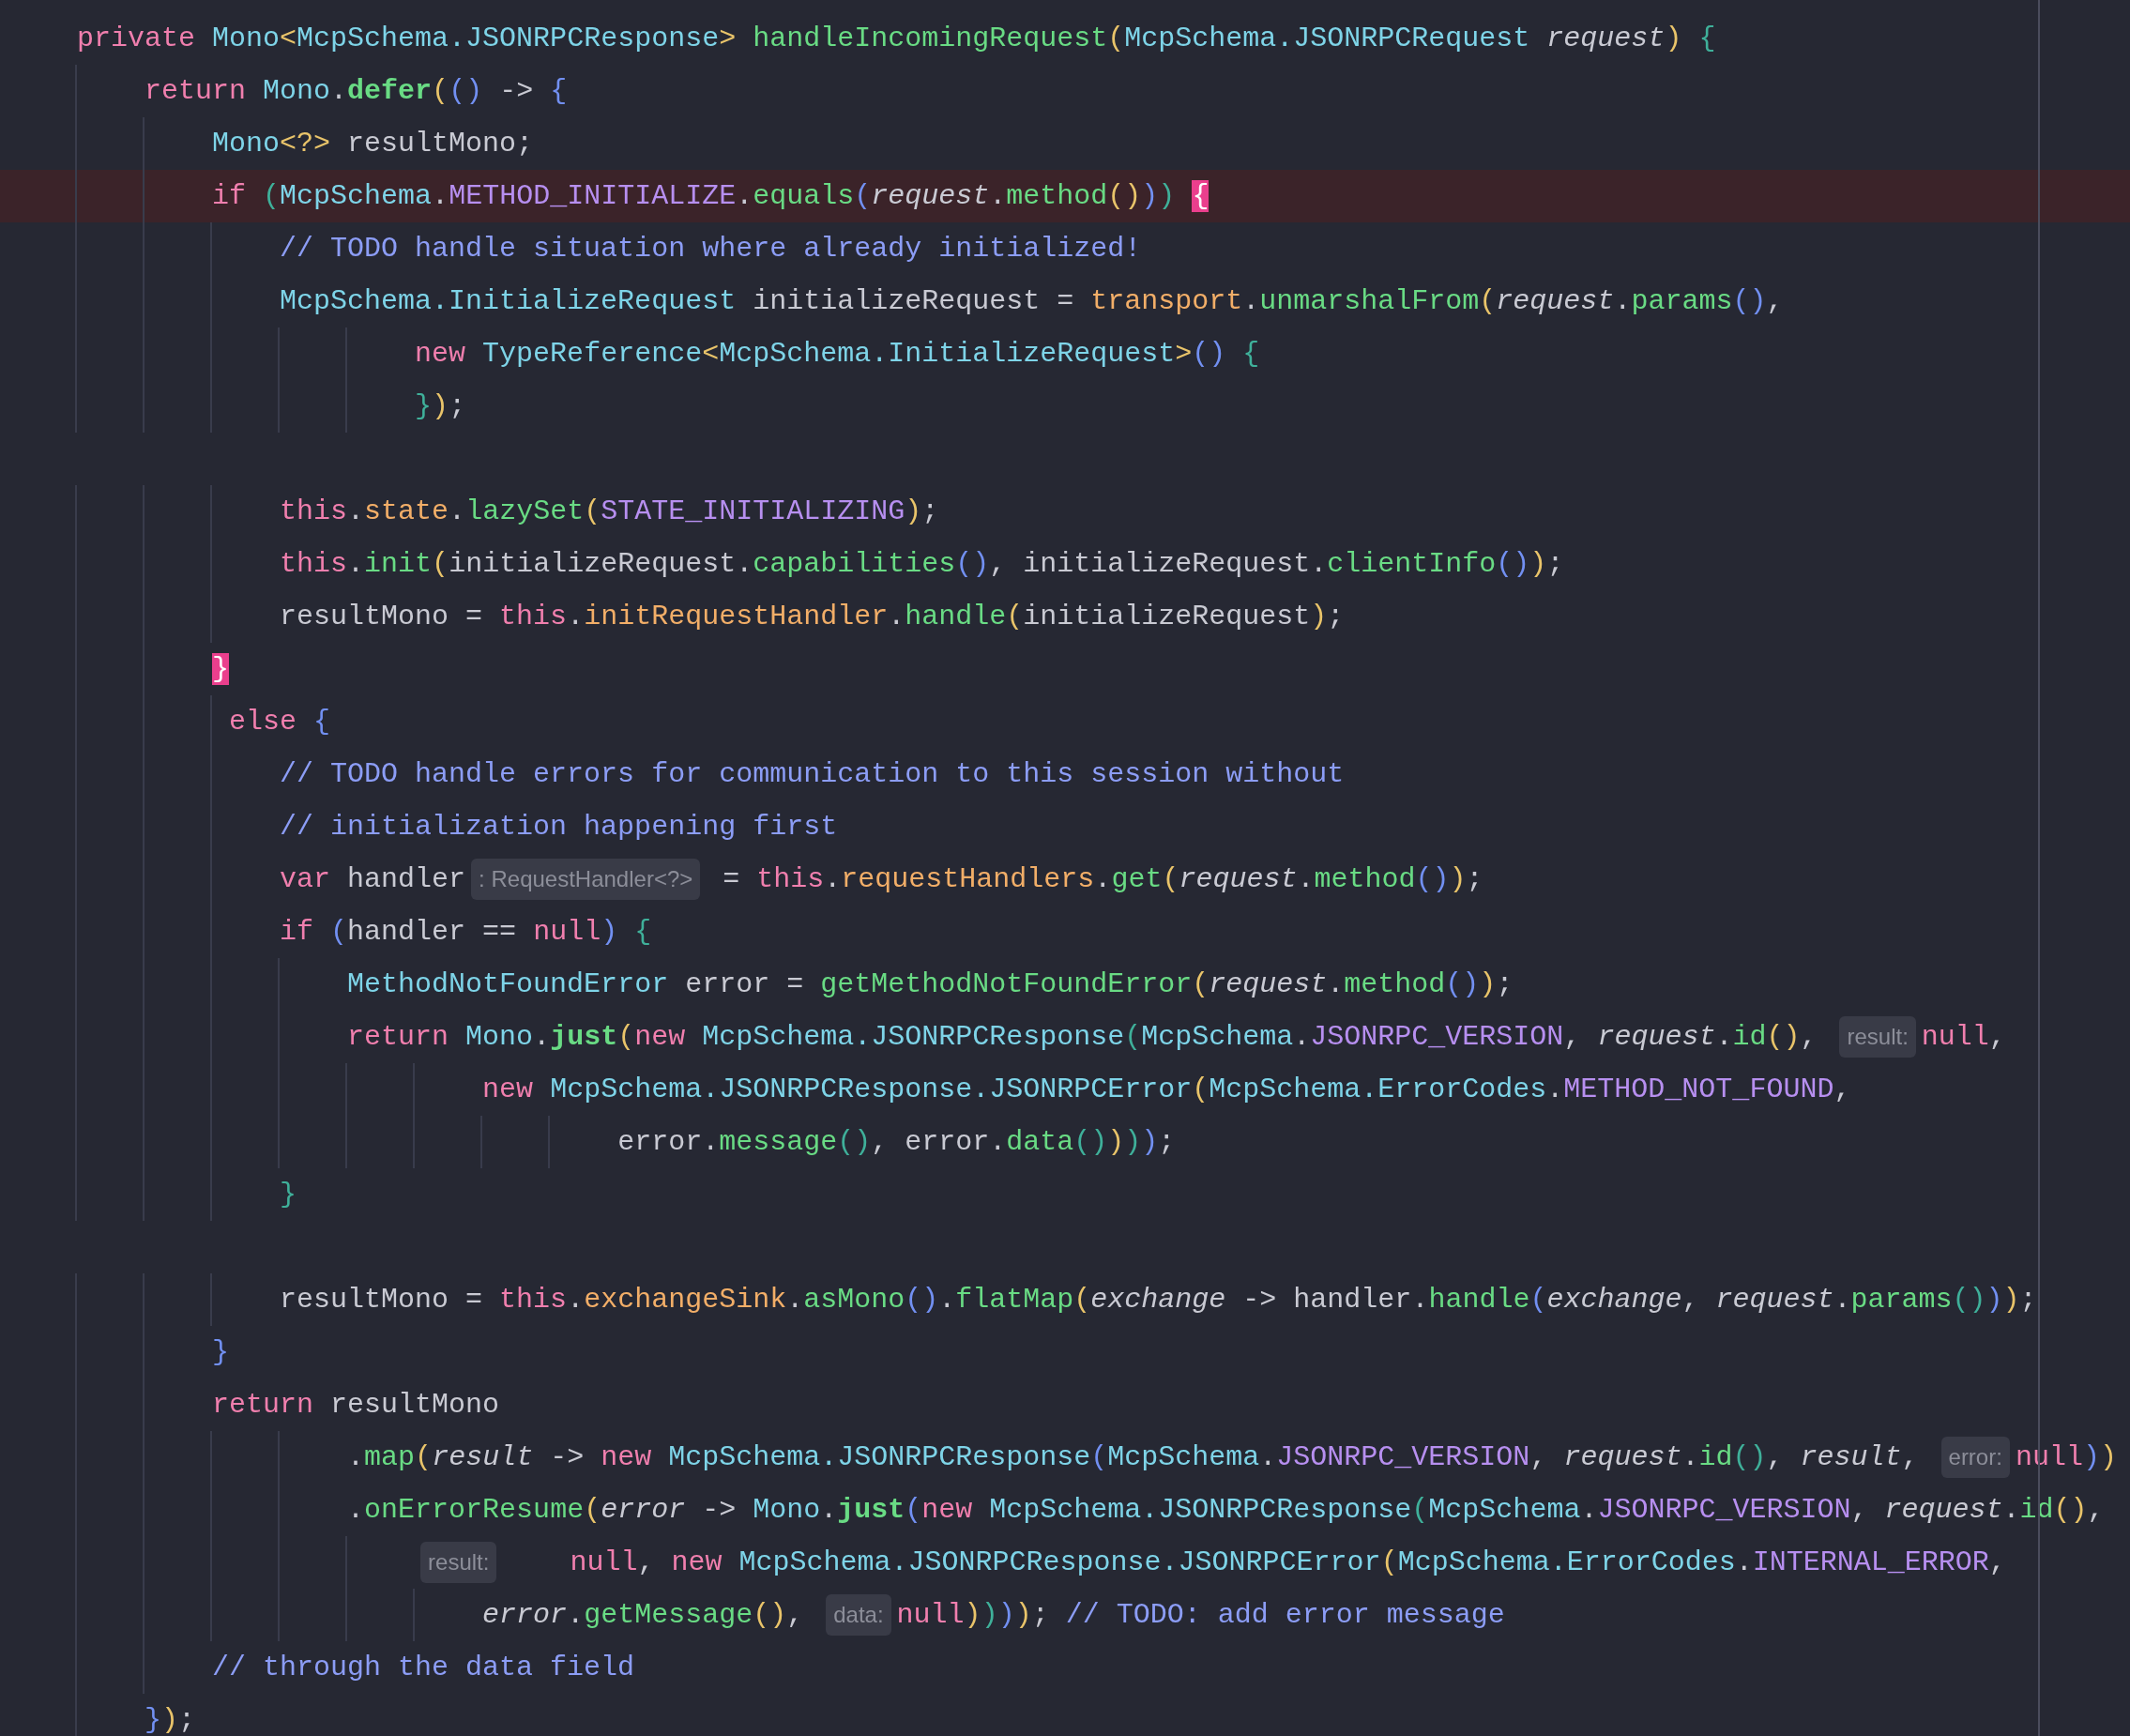 This screenshot has width=2130, height=1736. I want to click on inlay-hint: : RequestHandler<?>, so click(586, 879).